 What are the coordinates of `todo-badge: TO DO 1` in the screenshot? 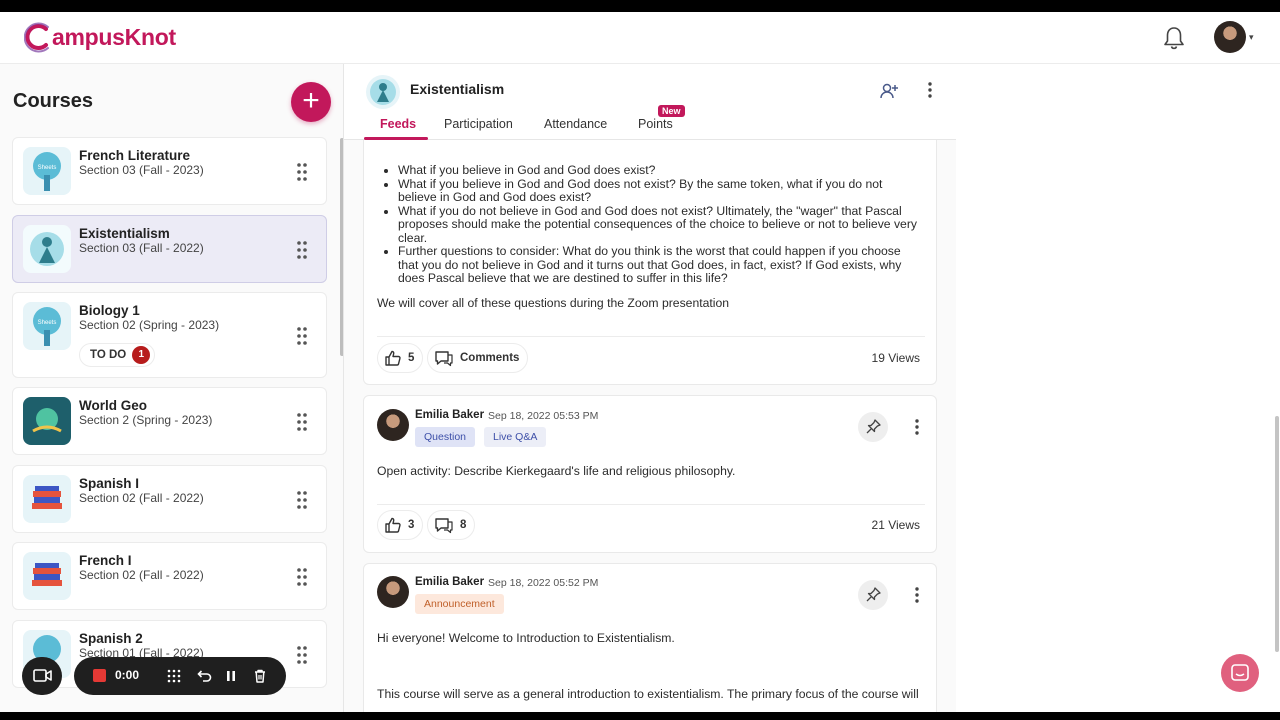 It's located at (117, 355).